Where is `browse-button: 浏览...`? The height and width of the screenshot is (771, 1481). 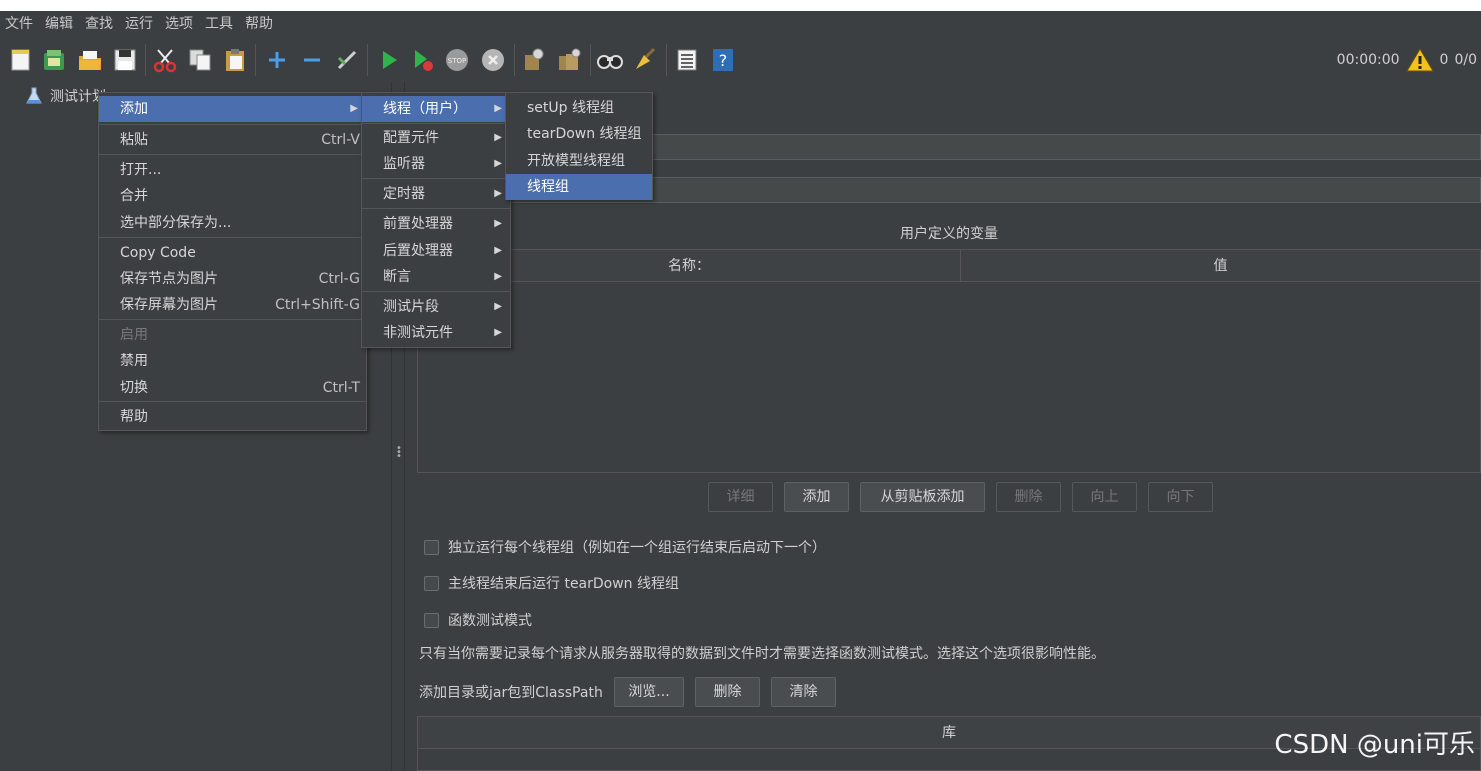
browse-button: 浏览... is located at coordinates (649, 692).